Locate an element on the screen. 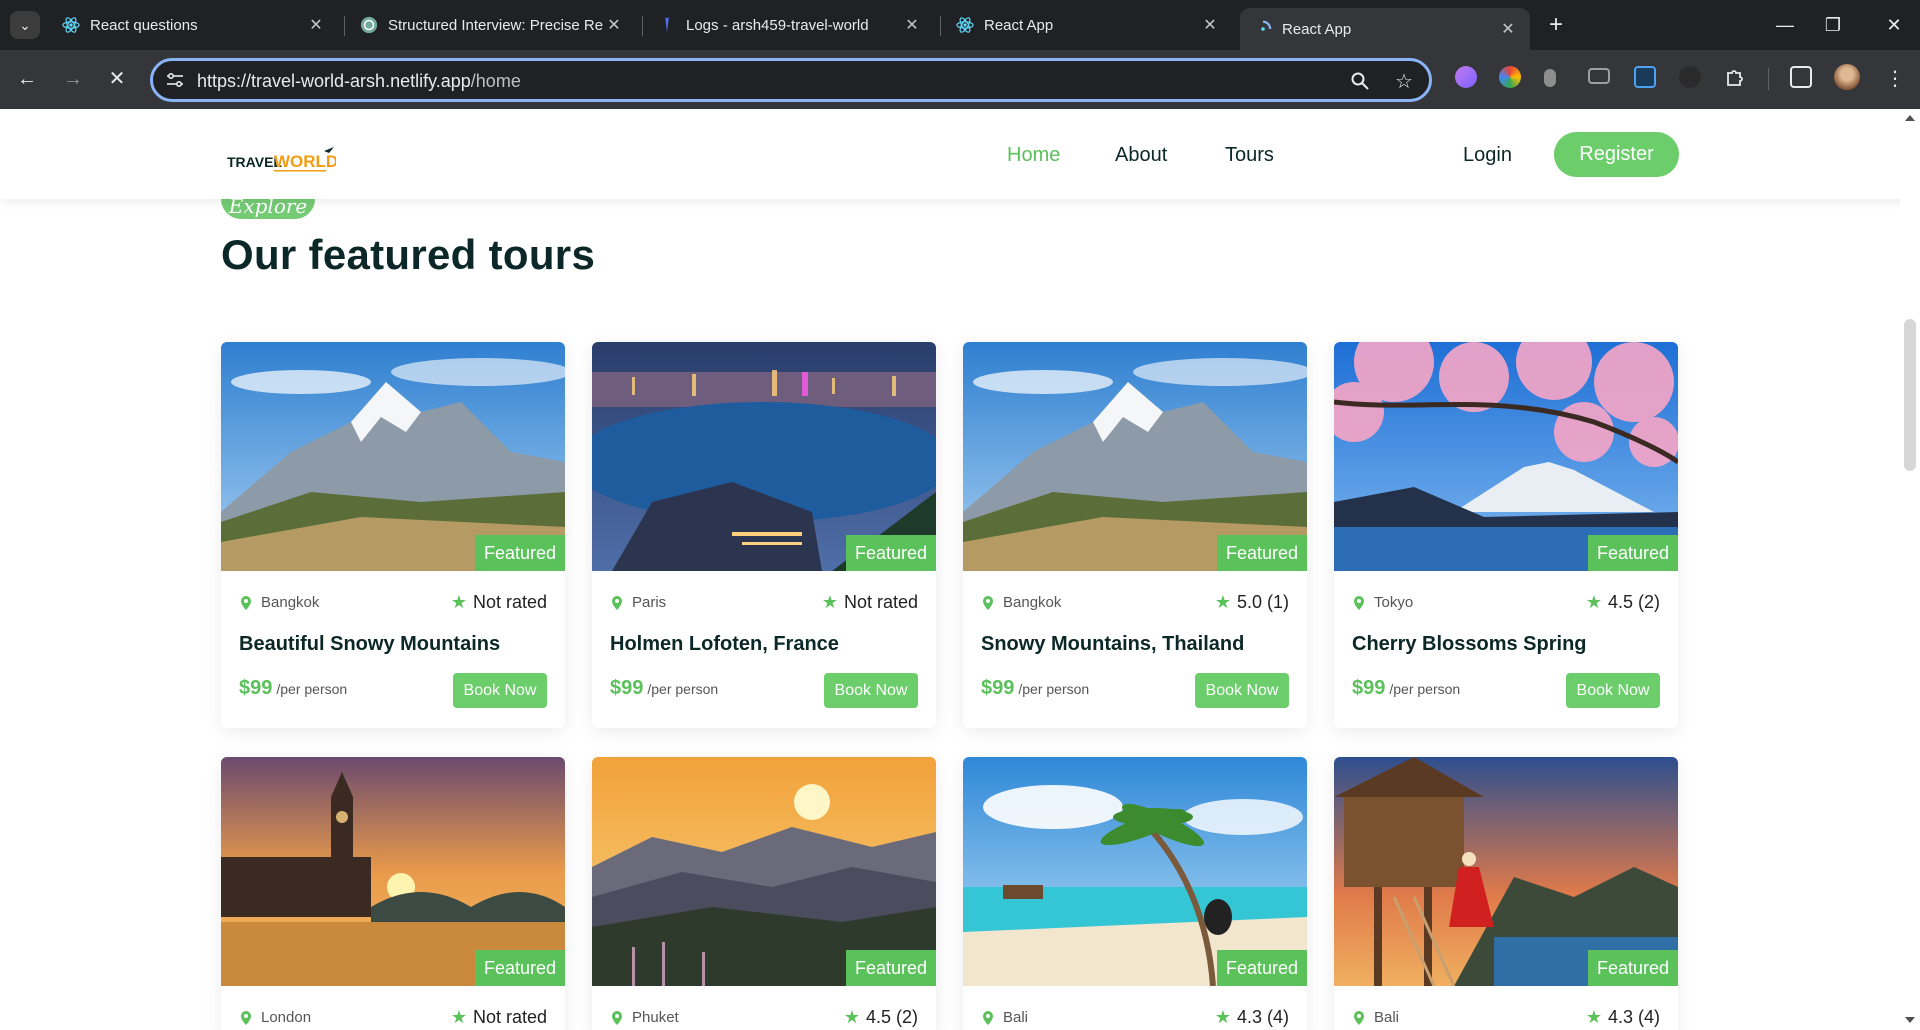  travel-world-logo: TRAVEL WORLD is located at coordinates (282, 159).